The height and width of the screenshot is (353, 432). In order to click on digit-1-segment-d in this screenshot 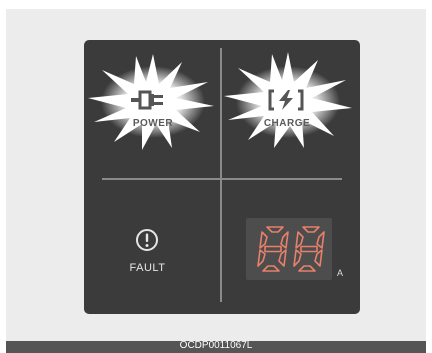, I will do `click(271, 268)`.